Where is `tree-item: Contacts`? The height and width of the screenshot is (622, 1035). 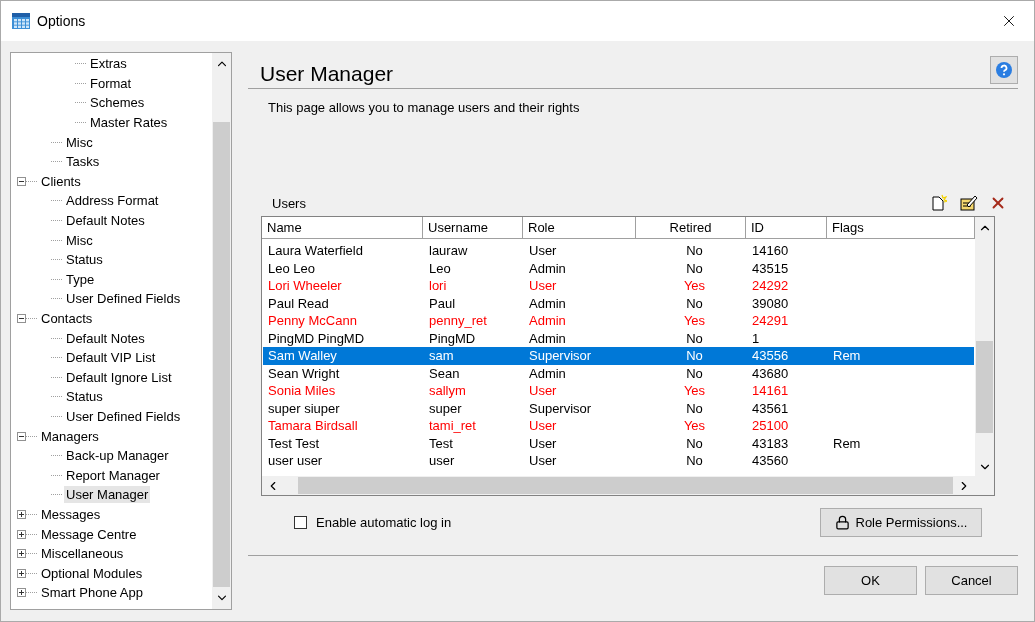
tree-item: Contacts is located at coordinates (67, 318).